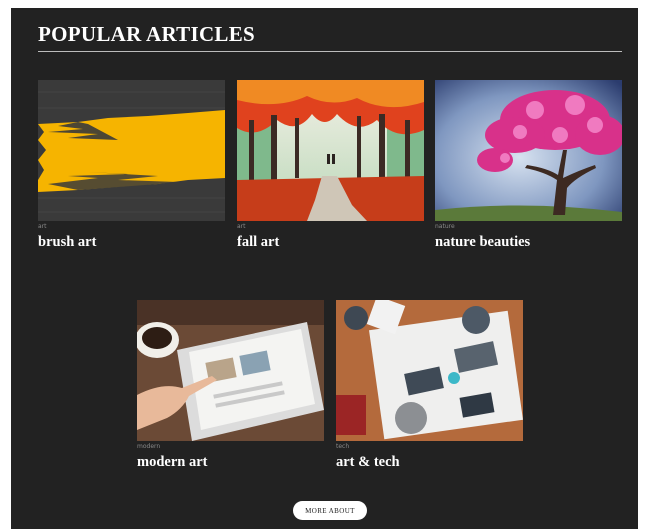 This screenshot has height=529, width=649. What do you see at coordinates (67, 242) in the screenshot?
I see `article-title: brush art` at bounding box center [67, 242].